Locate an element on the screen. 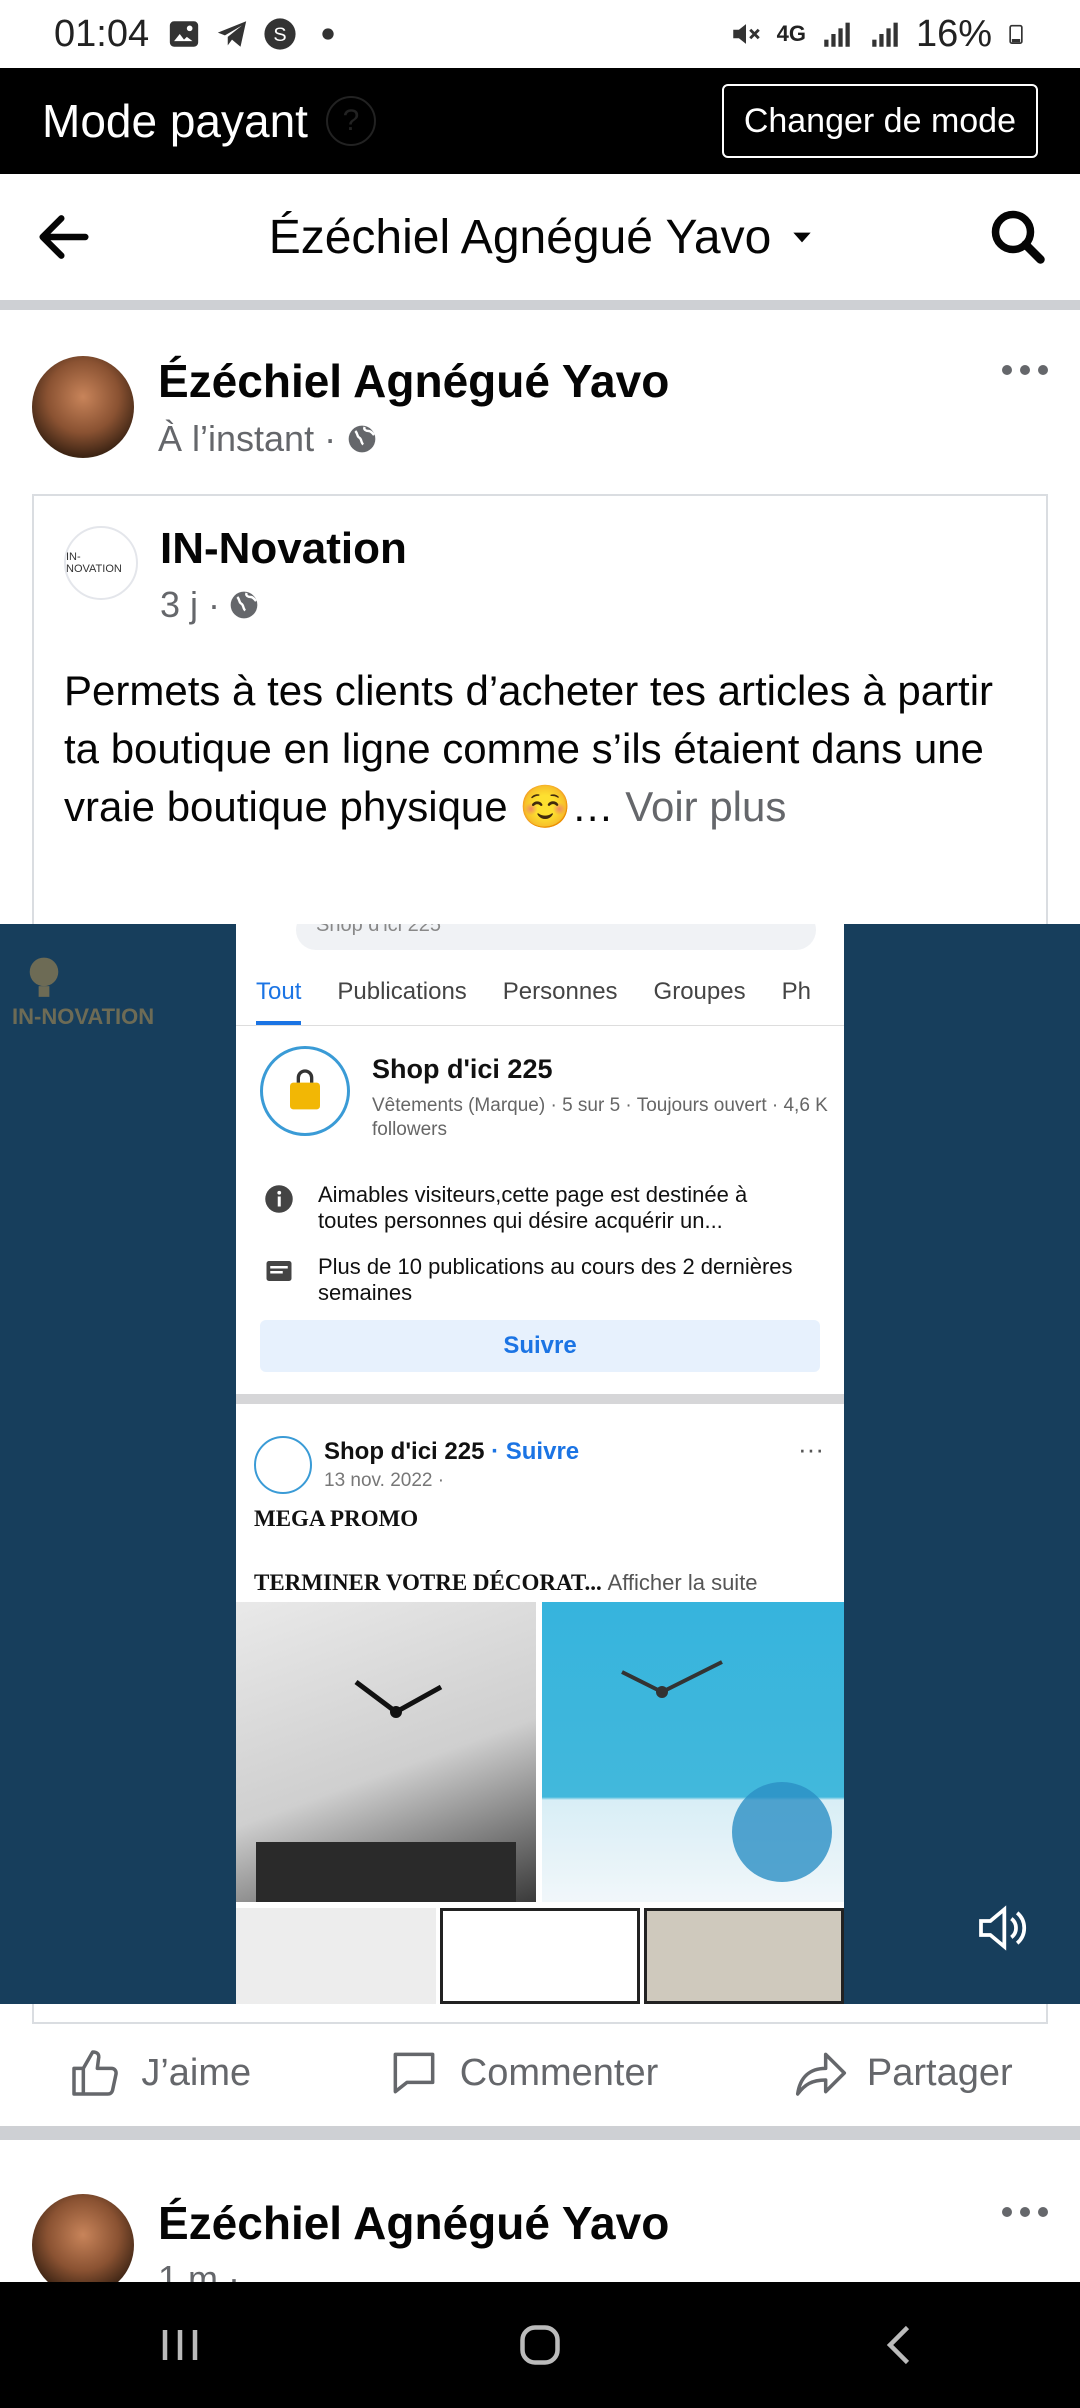 This screenshot has width=1080, height=2408. status-bar: 01:04 S 4G 16% is located at coordinates (540, 34).